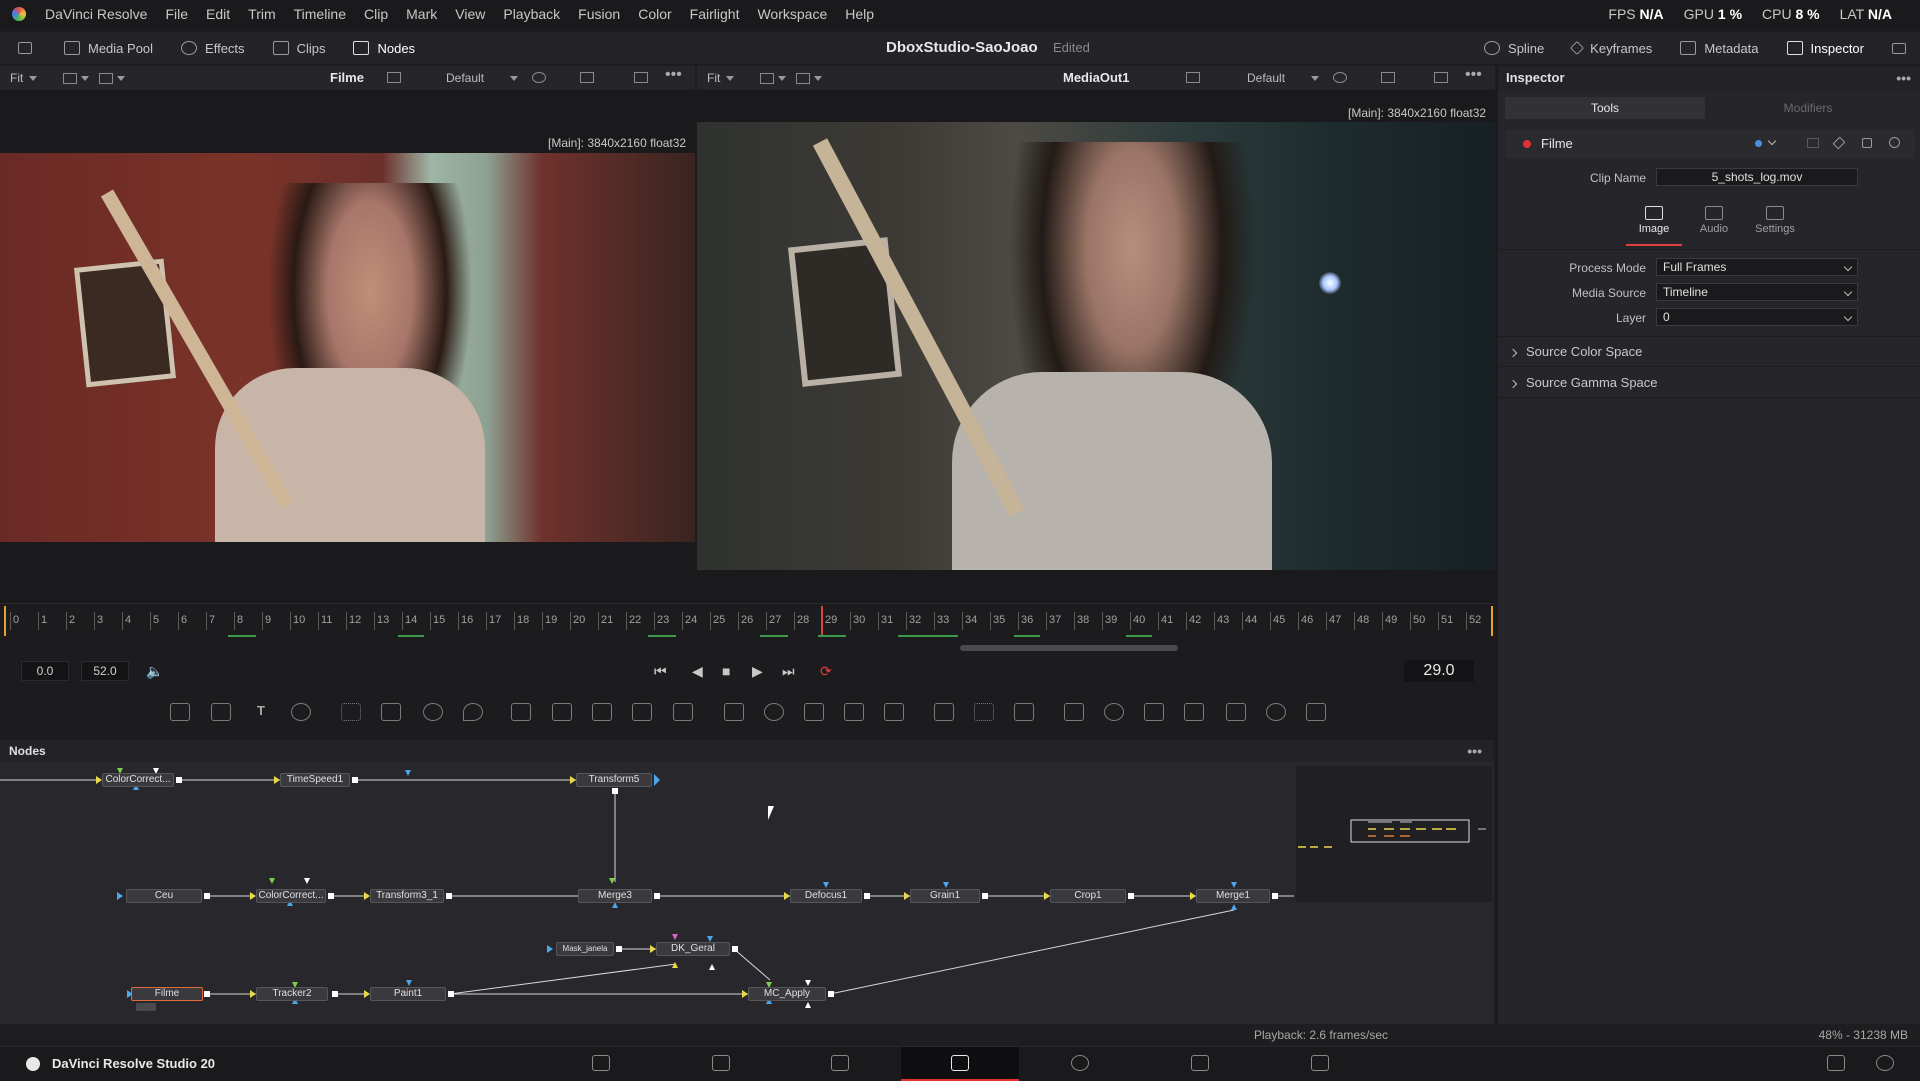 The image size is (1920, 1081). Describe the element at coordinates (1612, 48) in the screenshot. I see `keyframes-button: Keyframes` at that location.